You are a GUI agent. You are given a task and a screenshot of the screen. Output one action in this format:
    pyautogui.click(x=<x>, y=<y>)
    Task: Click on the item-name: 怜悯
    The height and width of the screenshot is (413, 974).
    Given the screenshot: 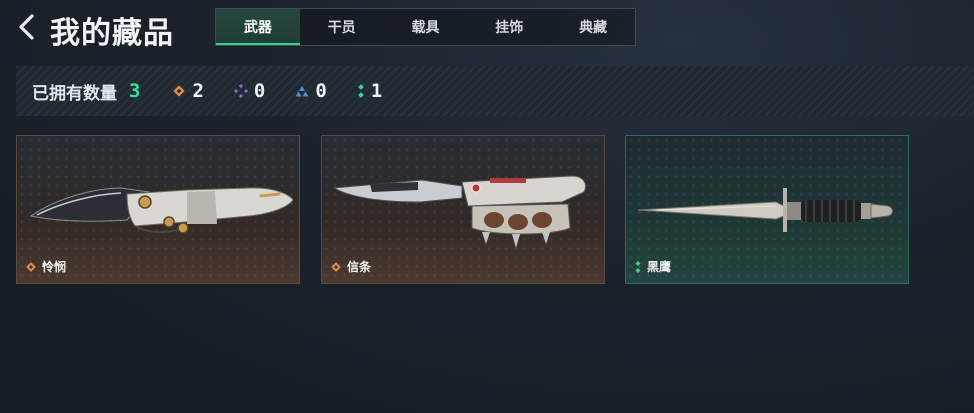 What is the action you would take?
    pyautogui.click(x=54, y=267)
    